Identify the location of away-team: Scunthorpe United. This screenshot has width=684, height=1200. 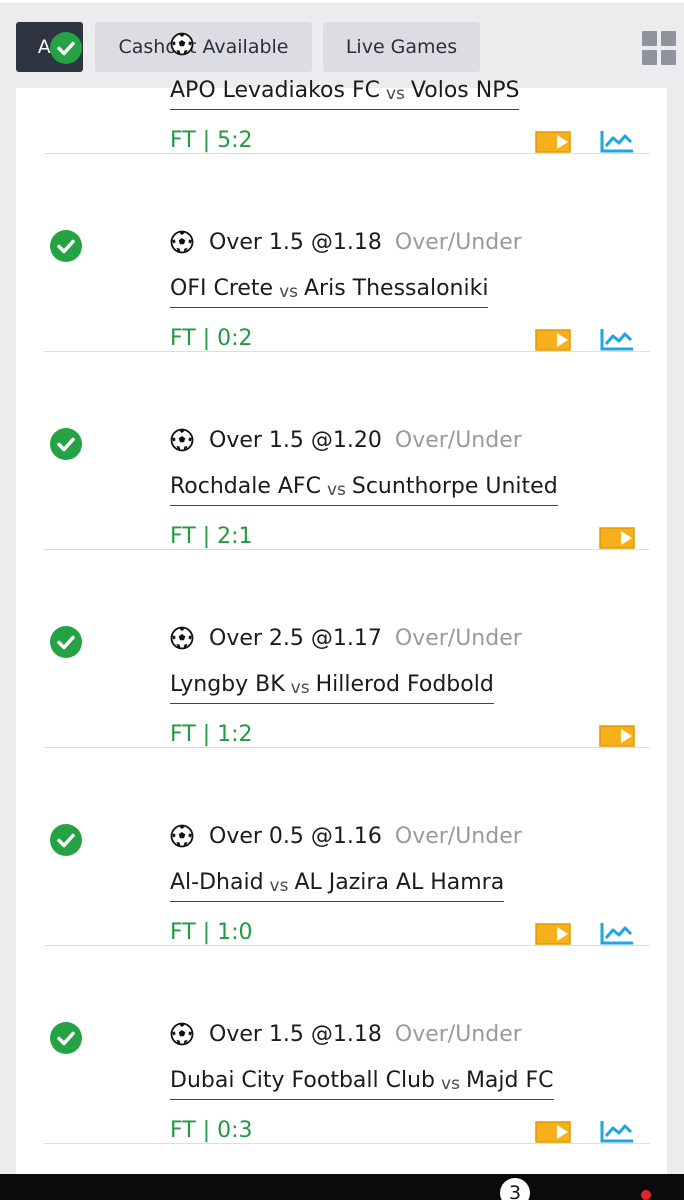
(454, 487).